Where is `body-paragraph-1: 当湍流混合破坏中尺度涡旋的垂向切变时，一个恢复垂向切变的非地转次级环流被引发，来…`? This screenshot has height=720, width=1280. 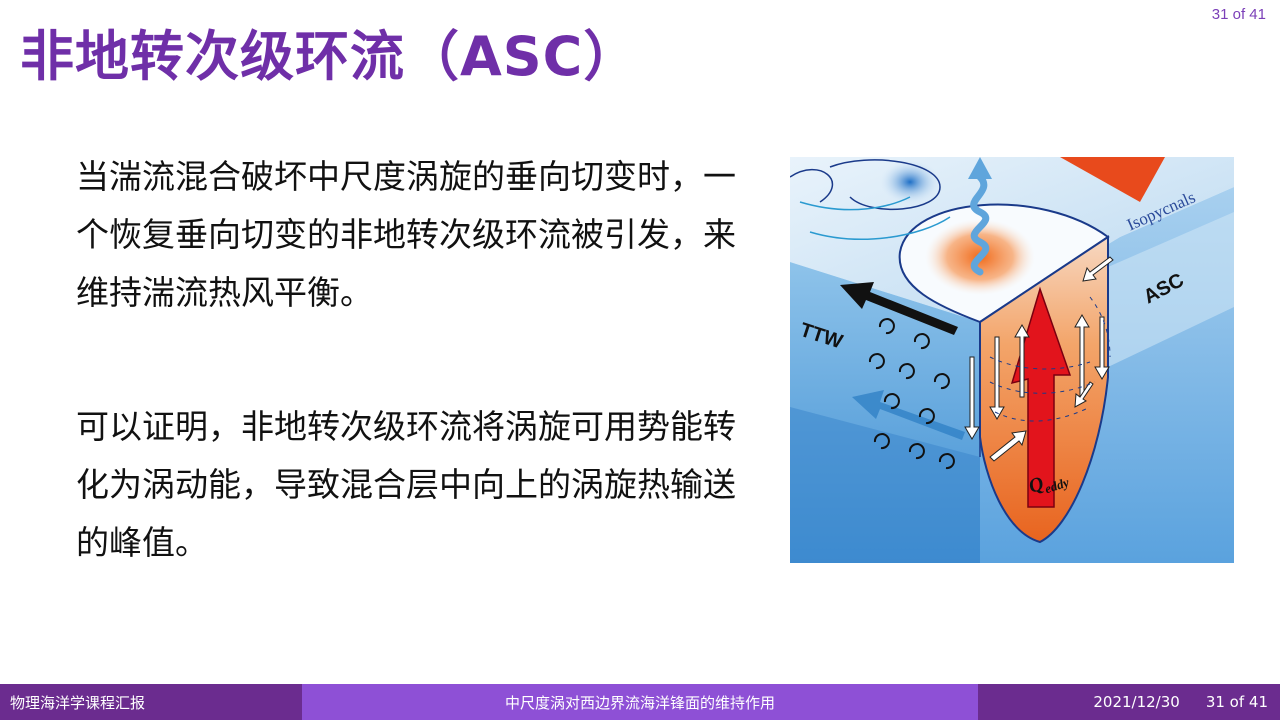
body-paragraph-1: 当湍流混合破坏中尺度涡旋的垂向切变时，一个恢复垂向切变的非地转次级环流被引发，来… is located at coordinates (406, 234).